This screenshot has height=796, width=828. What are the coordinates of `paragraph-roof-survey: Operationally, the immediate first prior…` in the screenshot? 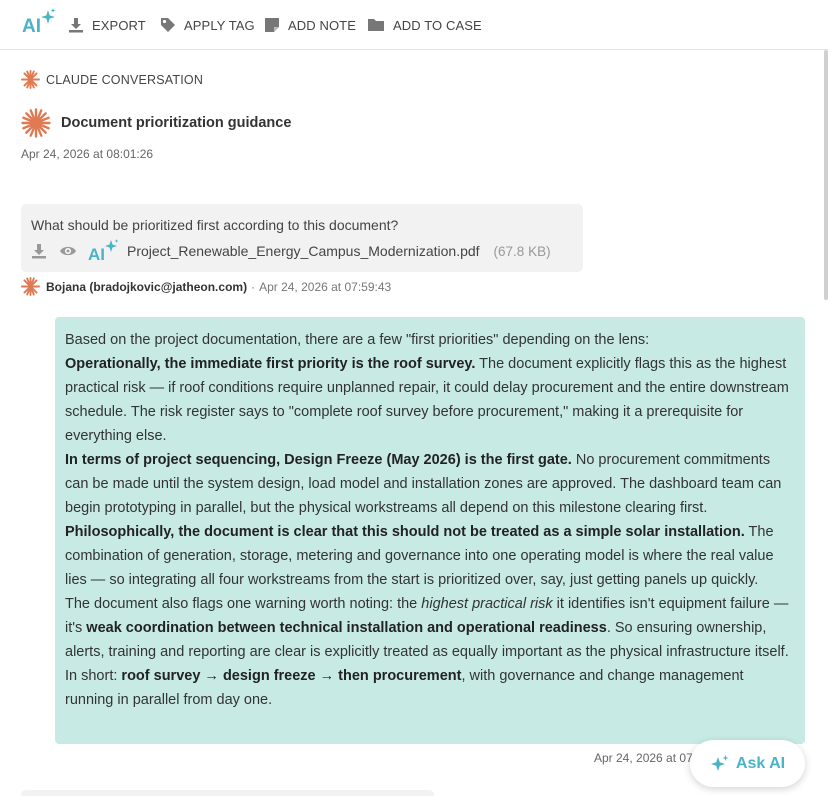 It's located at (427, 400).